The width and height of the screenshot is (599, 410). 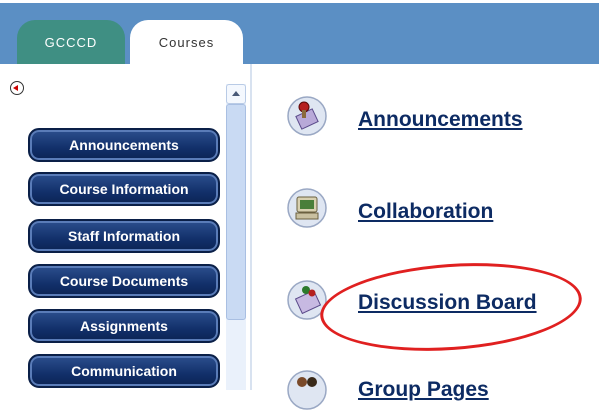 I want to click on announcements-icon, so click(x=307, y=115).